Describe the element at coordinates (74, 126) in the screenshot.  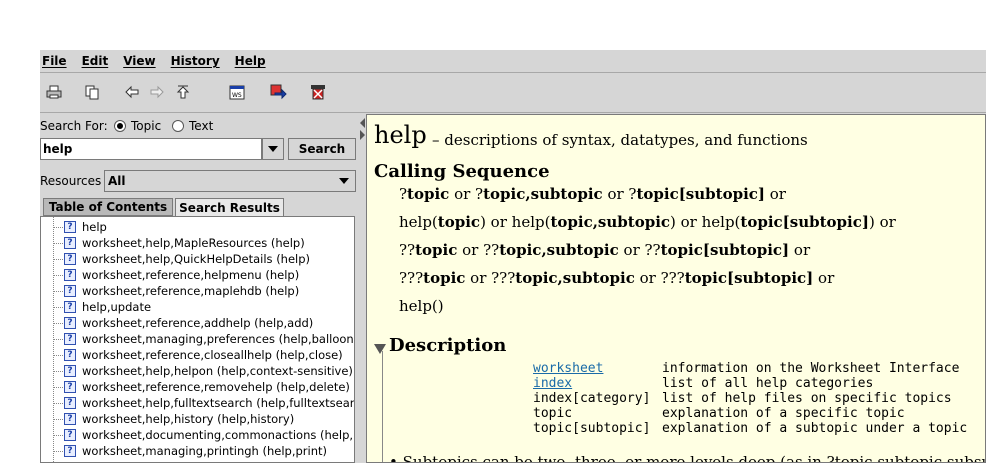
I see `search-for-label: Search For:` at that location.